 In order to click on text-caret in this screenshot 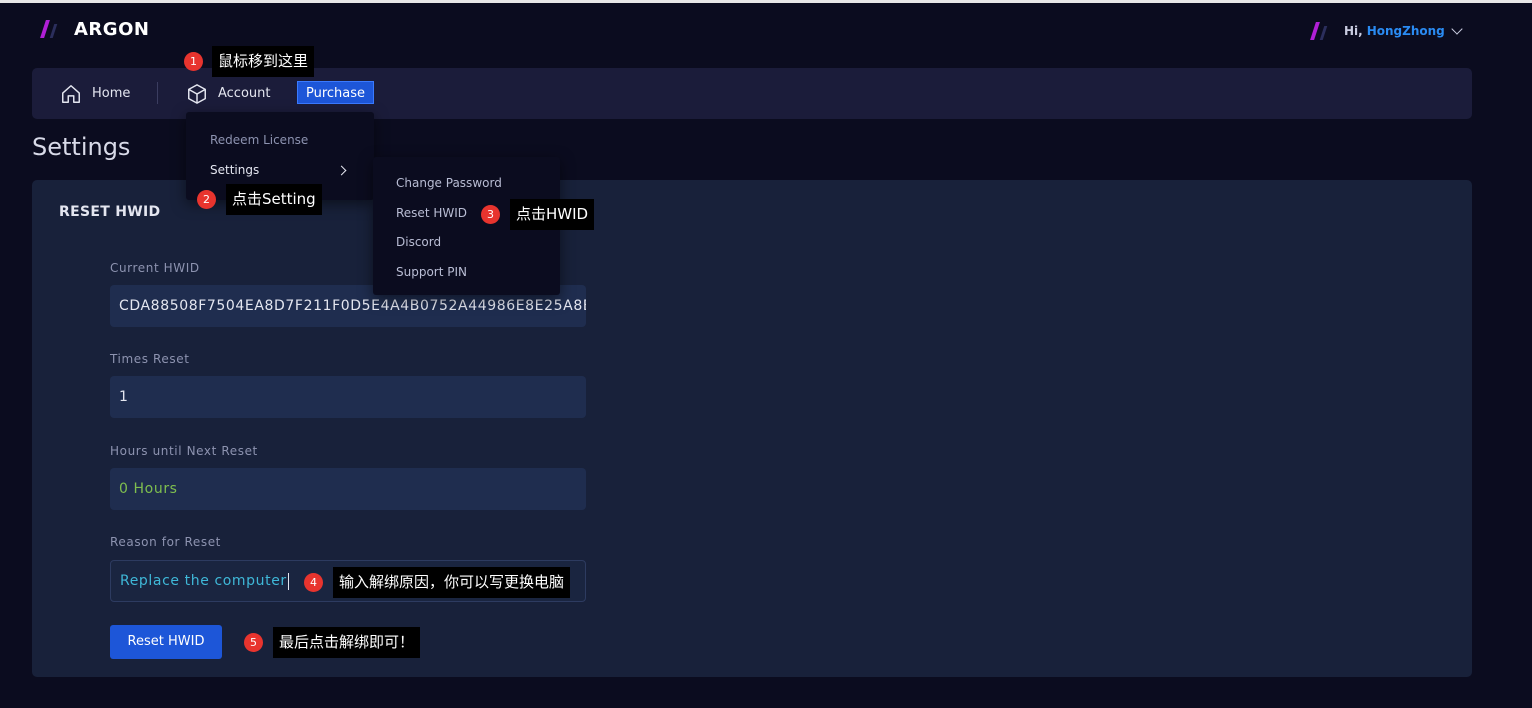, I will do `click(288, 581)`.